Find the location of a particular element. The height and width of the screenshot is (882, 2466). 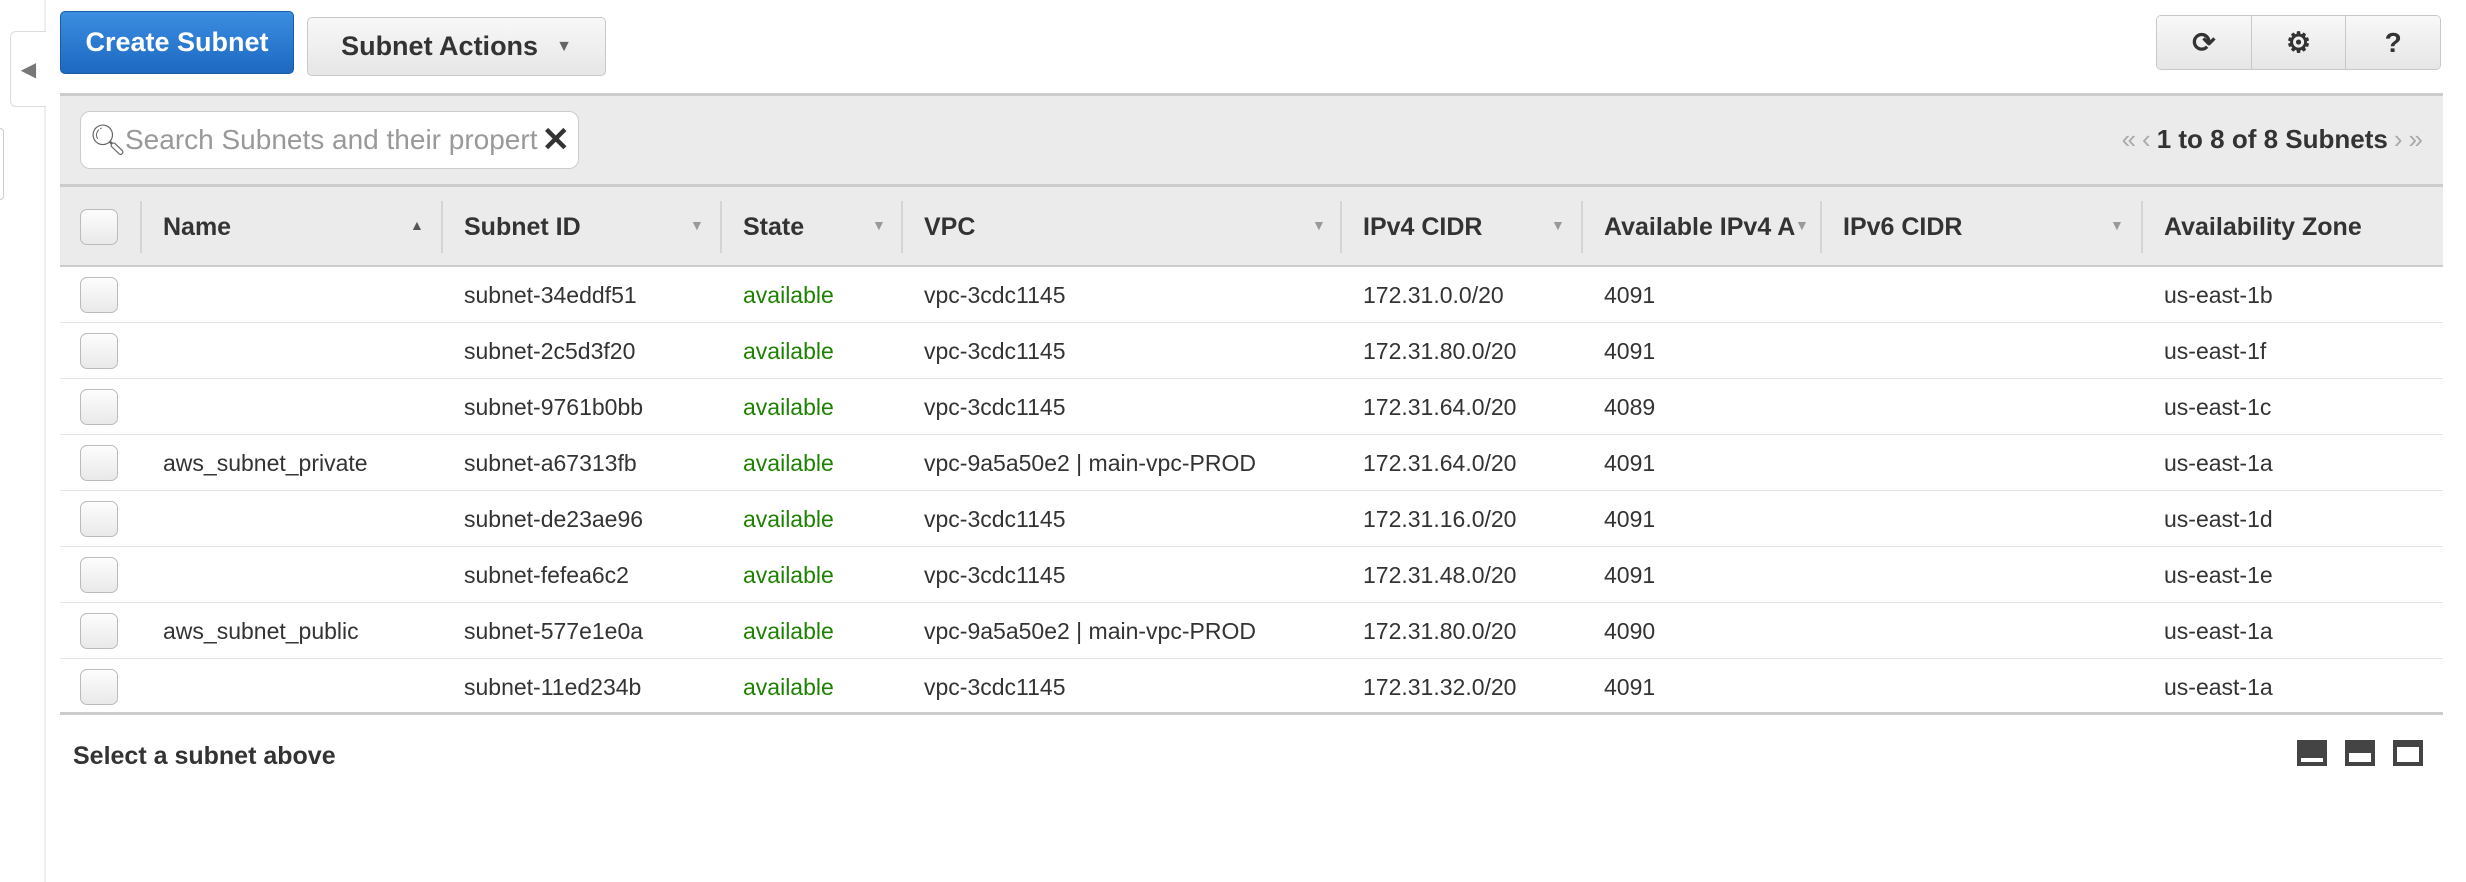

pane-half-icon is located at coordinates (2360, 753).